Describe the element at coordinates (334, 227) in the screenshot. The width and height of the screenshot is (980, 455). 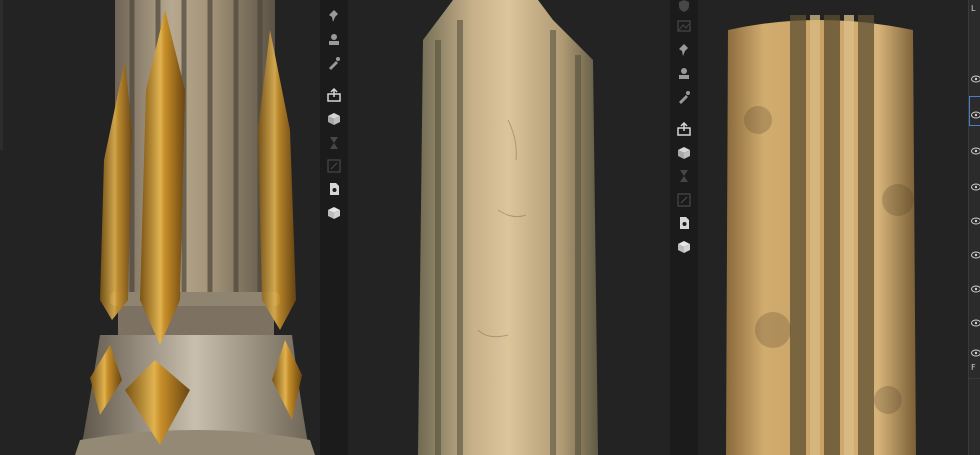
I see `tool-strip-left` at that location.